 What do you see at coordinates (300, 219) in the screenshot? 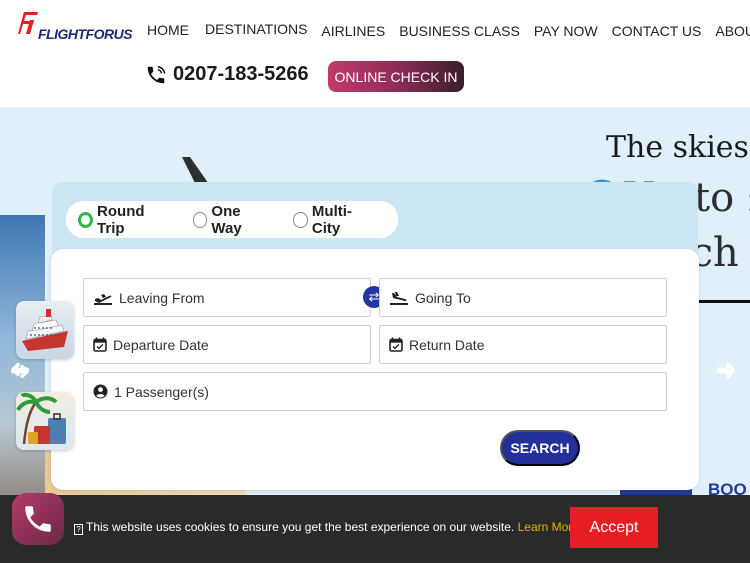
I see `radio-multi-city` at bounding box center [300, 219].